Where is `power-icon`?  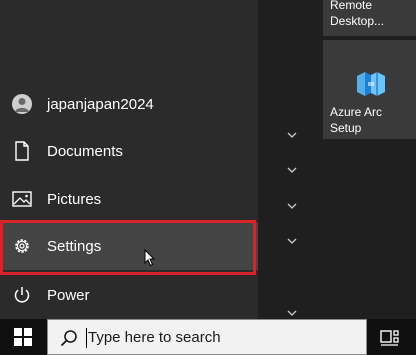
power-icon is located at coordinates (22, 295).